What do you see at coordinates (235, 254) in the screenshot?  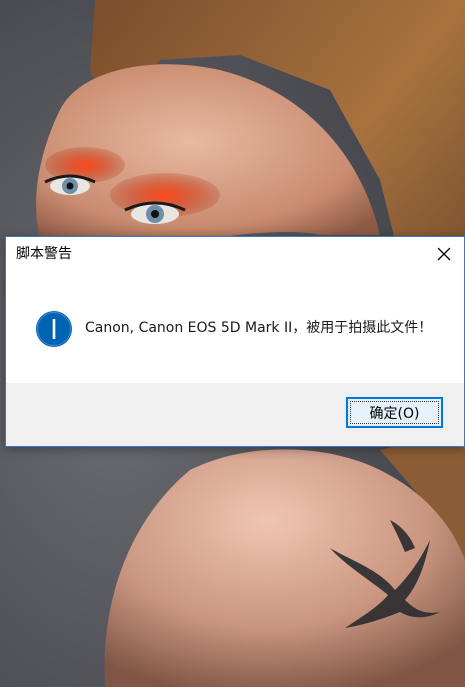 I see `dialog-title-bar: 脚本警告` at bounding box center [235, 254].